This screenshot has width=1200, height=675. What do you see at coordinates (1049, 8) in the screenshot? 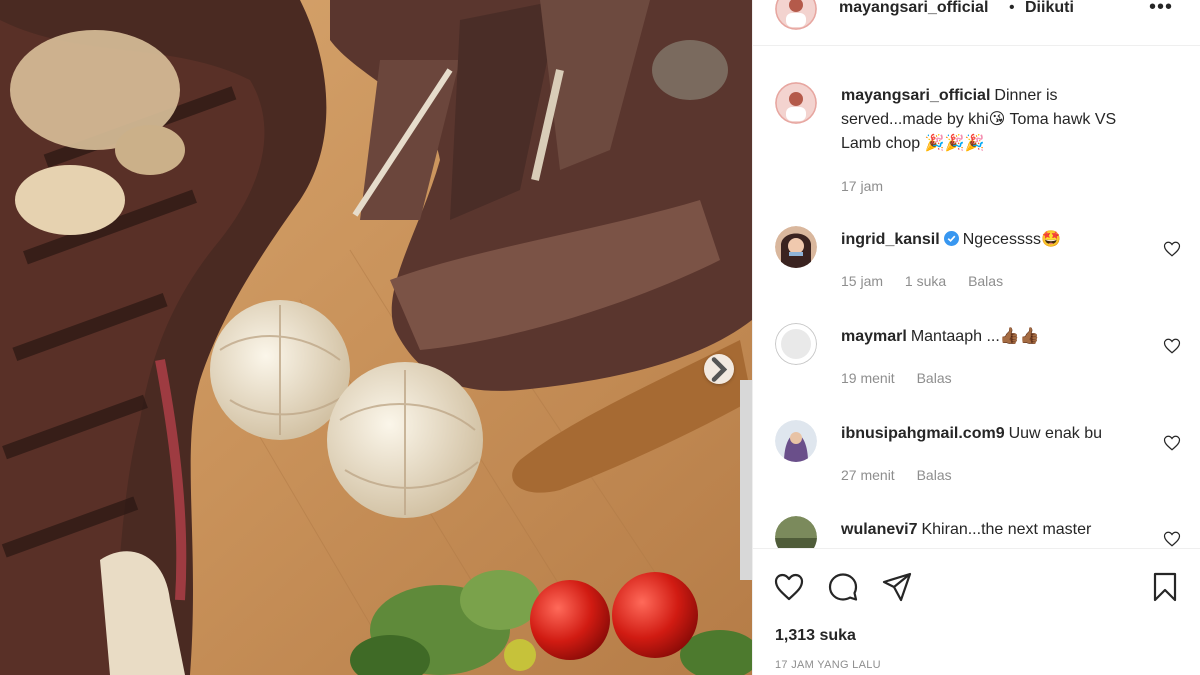
I see `follow-status-button: Diikuti` at bounding box center [1049, 8].